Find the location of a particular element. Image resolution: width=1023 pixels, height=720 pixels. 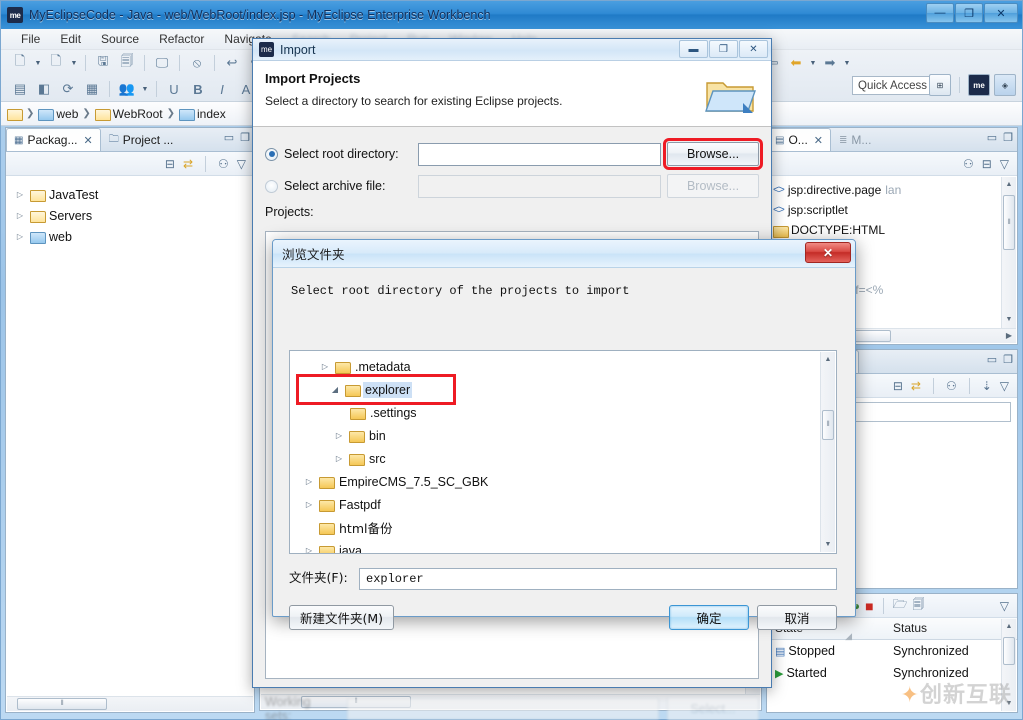

new-wizard-icon: 🗋 is located at coordinates (56, 63).